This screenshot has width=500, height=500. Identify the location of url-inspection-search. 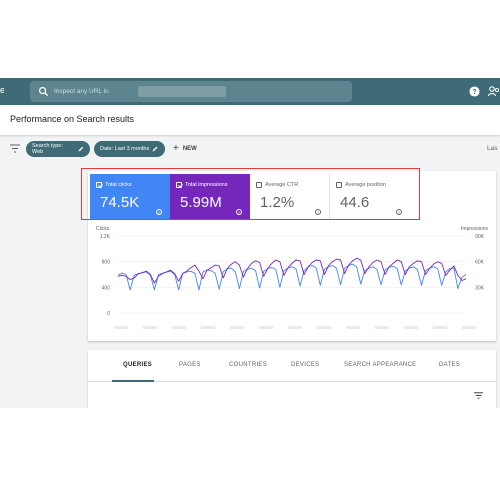
(191, 91).